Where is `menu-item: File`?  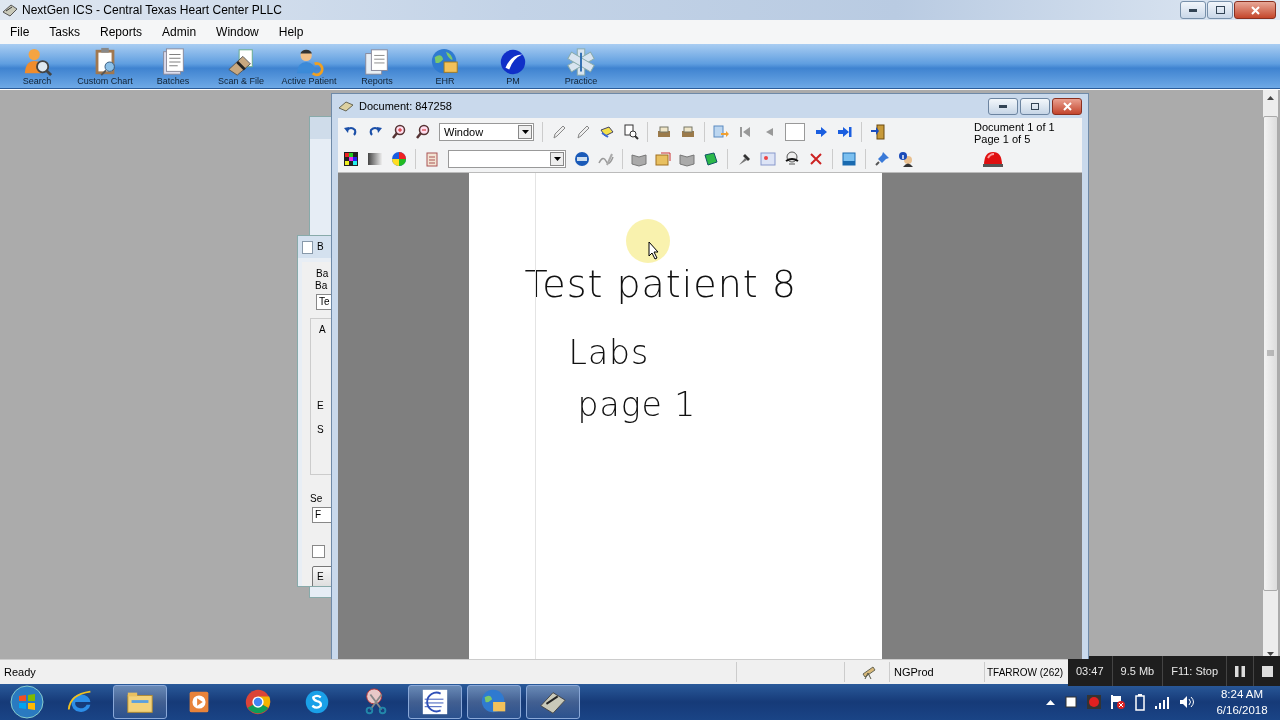
menu-item: File is located at coordinates (20, 32).